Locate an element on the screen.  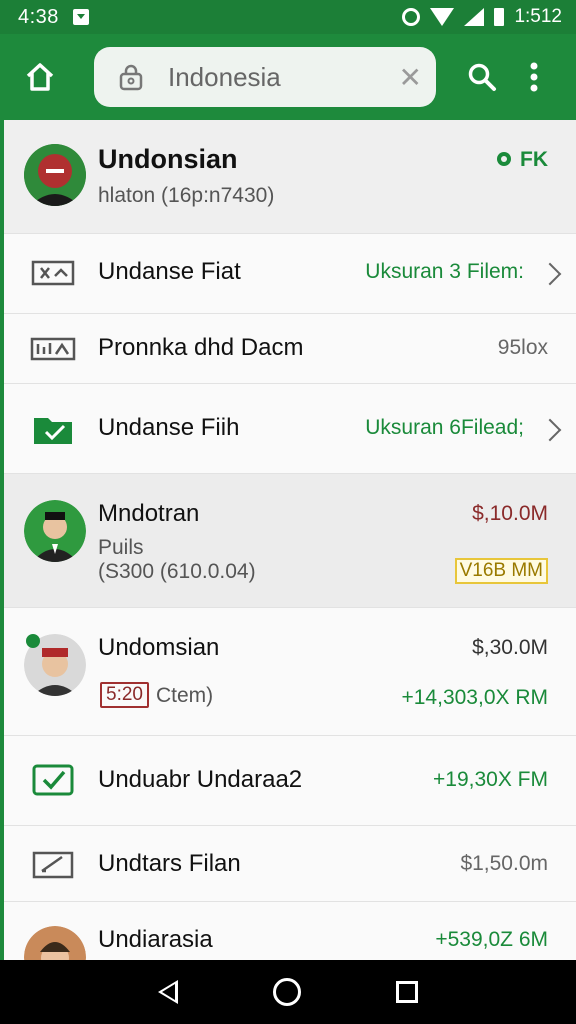
lock-icon is located at coordinates (131, 77).